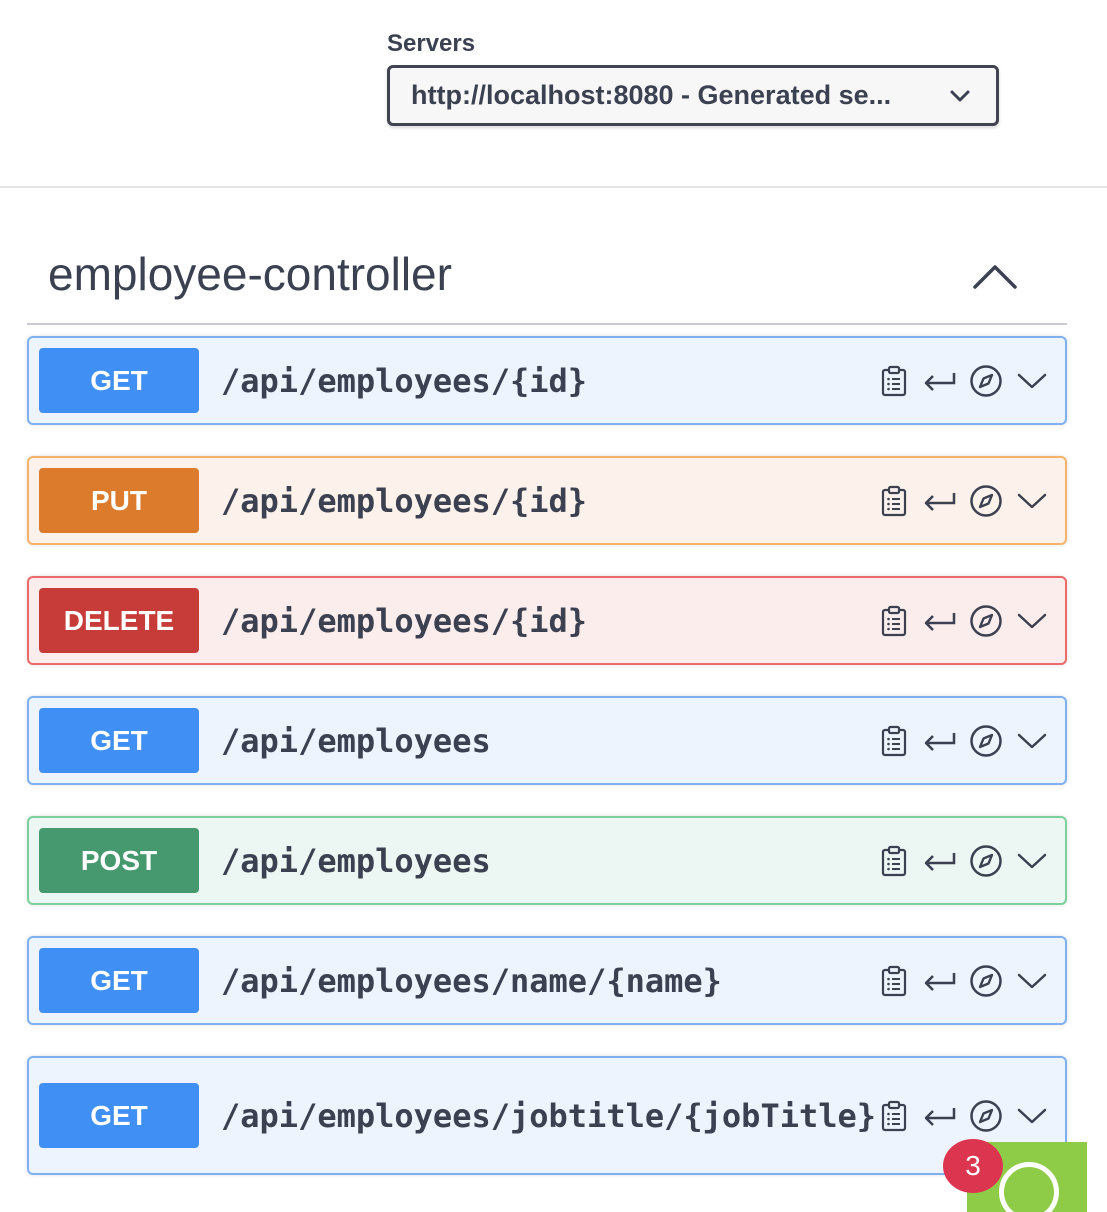 Image resolution: width=1107 pixels, height=1212 pixels. What do you see at coordinates (973, 1166) in the screenshot?
I see `notification-badge: 3` at bounding box center [973, 1166].